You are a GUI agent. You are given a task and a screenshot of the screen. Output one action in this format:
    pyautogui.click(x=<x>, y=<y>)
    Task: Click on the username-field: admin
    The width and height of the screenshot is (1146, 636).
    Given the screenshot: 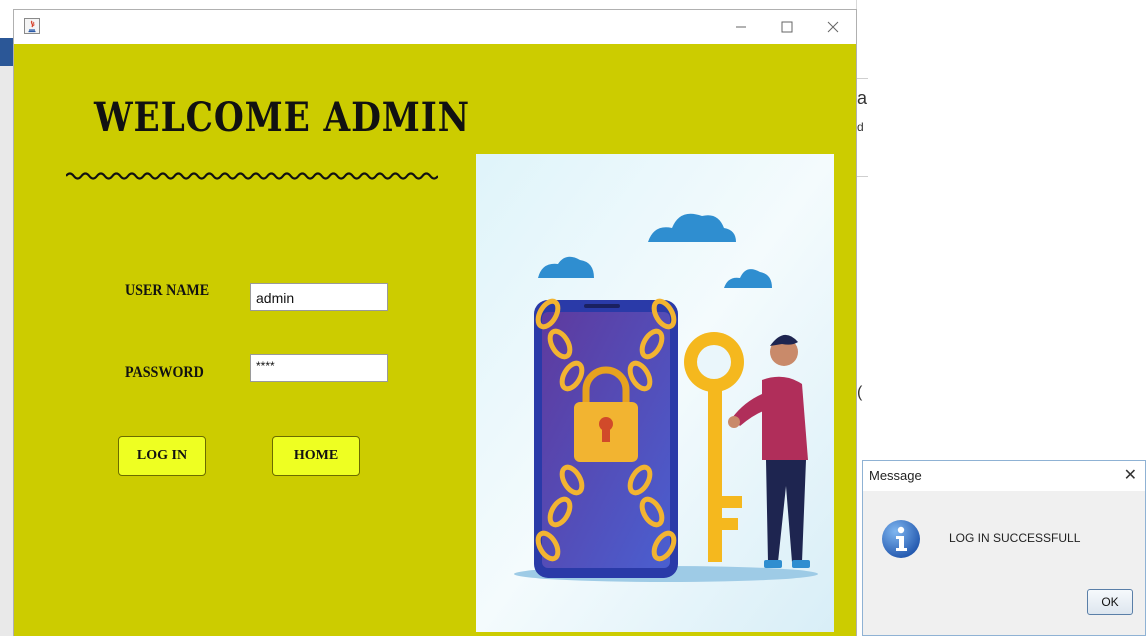 What is the action you would take?
    pyautogui.click(x=319, y=297)
    